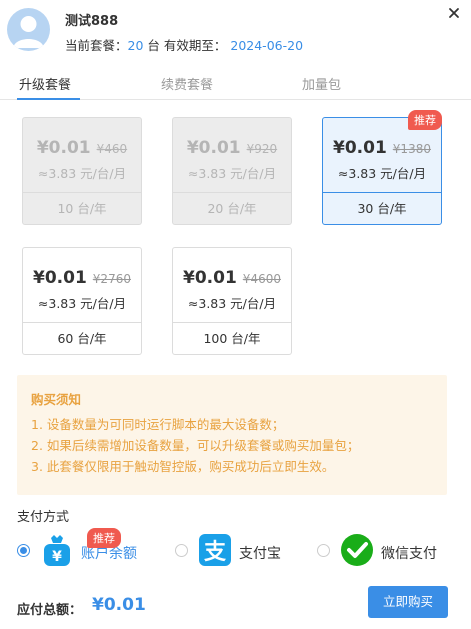  I want to click on price-row: ¥0.01 ¥1380, so click(382, 148).